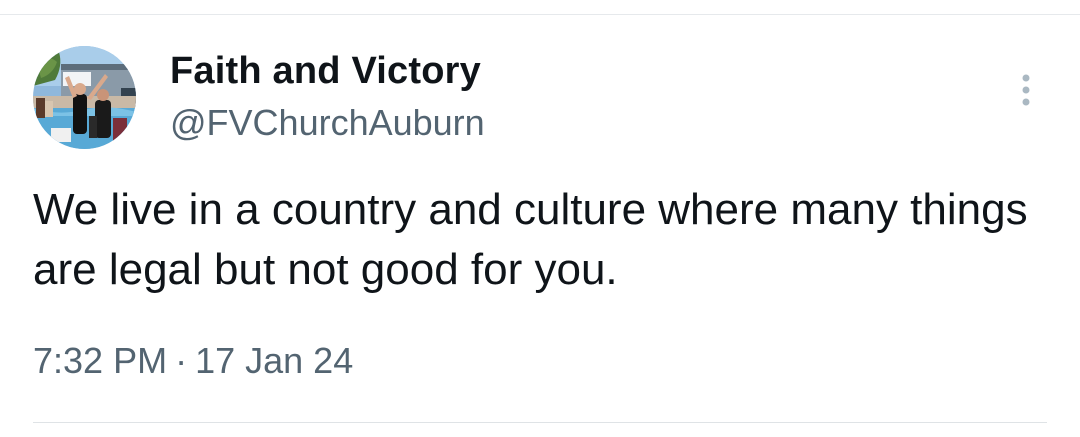  I want to click on more-options-button, so click(1026, 90).